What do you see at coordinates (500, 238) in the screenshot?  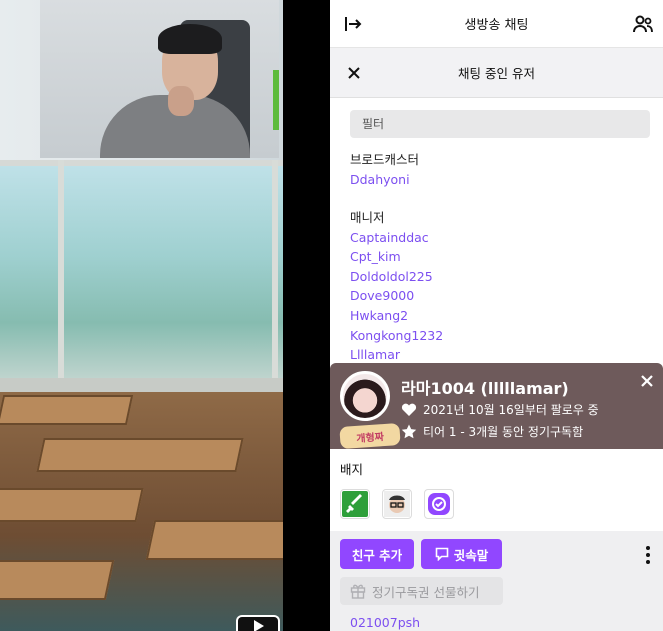 I see `user-item: Captainddac` at bounding box center [500, 238].